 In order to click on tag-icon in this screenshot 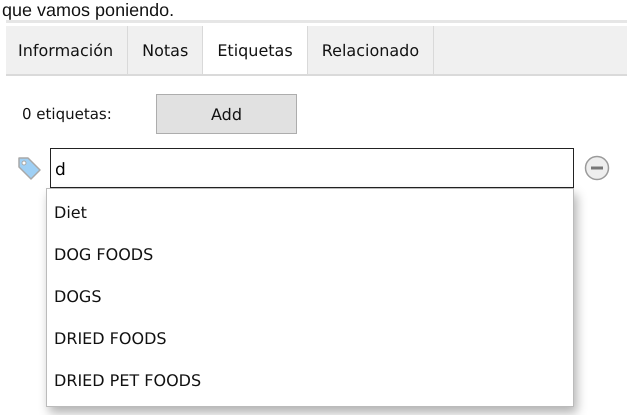, I will do `click(29, 168)`.